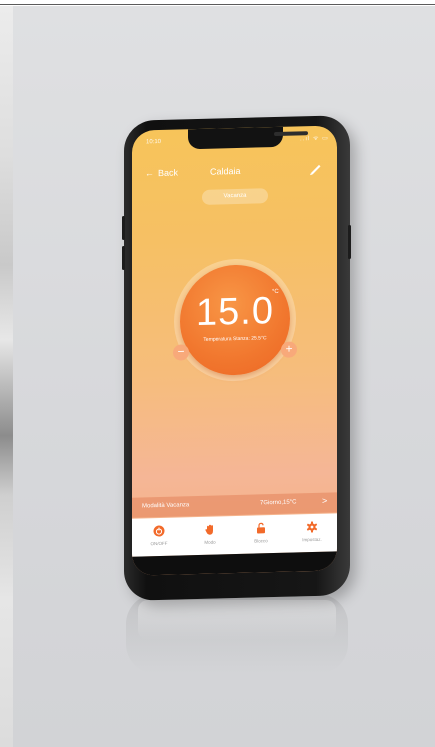 The width and height of the screenshot is (435, 747). What do you see at coordinates (349, 242) in the screenshot?
I see `power-button` at bounding box center [349, 242].